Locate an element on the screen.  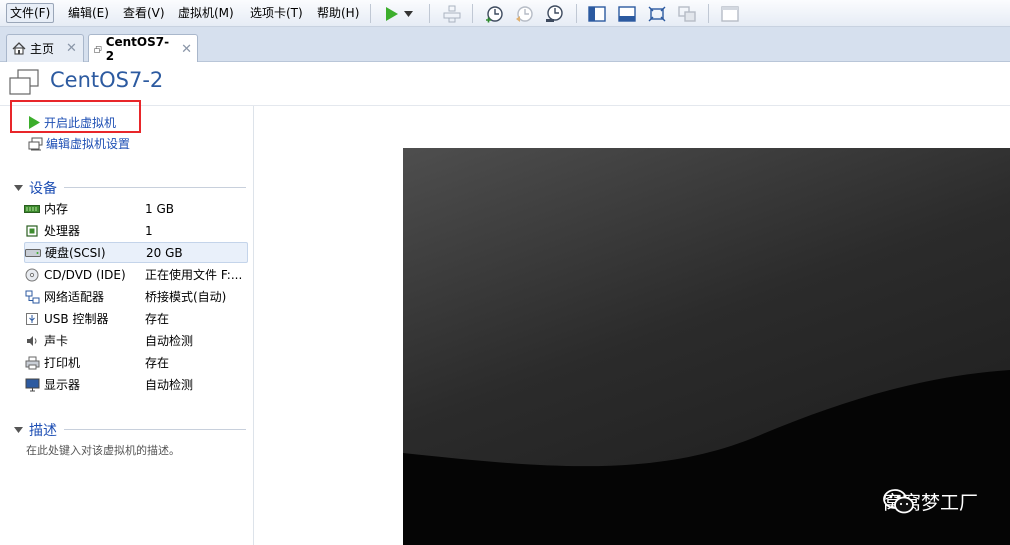
devices-section-header: 设备 is located at coordinates (35, 188).